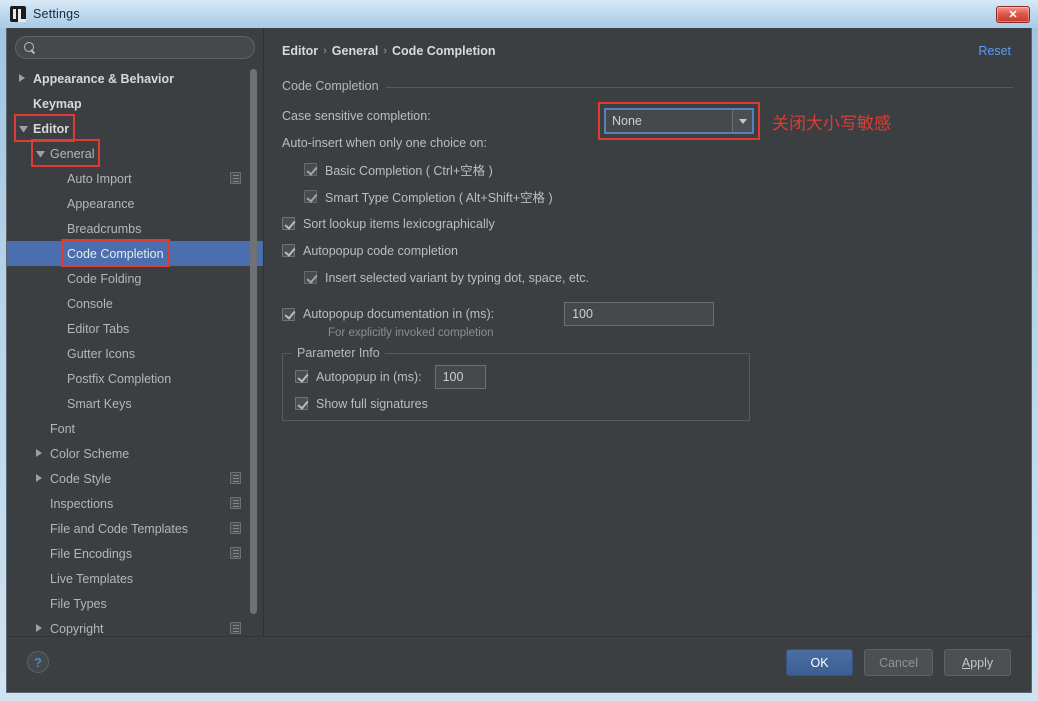 The width and height of the screenshot is (1038, 701). Describe the element at coordinates (820, 662) in the screenshot. I see `ok-button: OK` at that location.